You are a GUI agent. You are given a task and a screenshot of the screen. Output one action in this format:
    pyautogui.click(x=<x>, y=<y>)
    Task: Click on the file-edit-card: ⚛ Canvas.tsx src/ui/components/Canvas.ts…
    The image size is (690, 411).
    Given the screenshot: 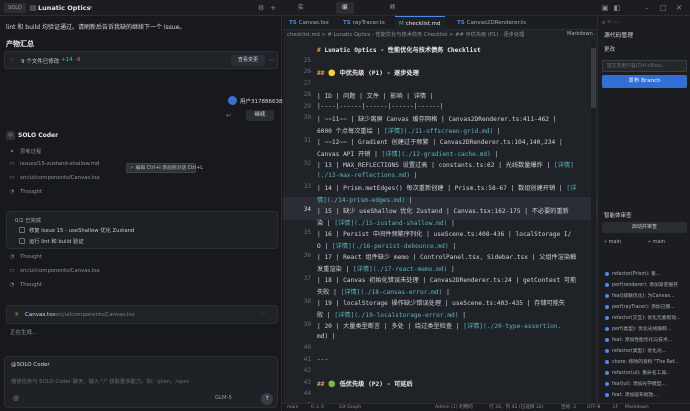 What is the action you would take?
    pyautogui.click(x=142, y=314)
    